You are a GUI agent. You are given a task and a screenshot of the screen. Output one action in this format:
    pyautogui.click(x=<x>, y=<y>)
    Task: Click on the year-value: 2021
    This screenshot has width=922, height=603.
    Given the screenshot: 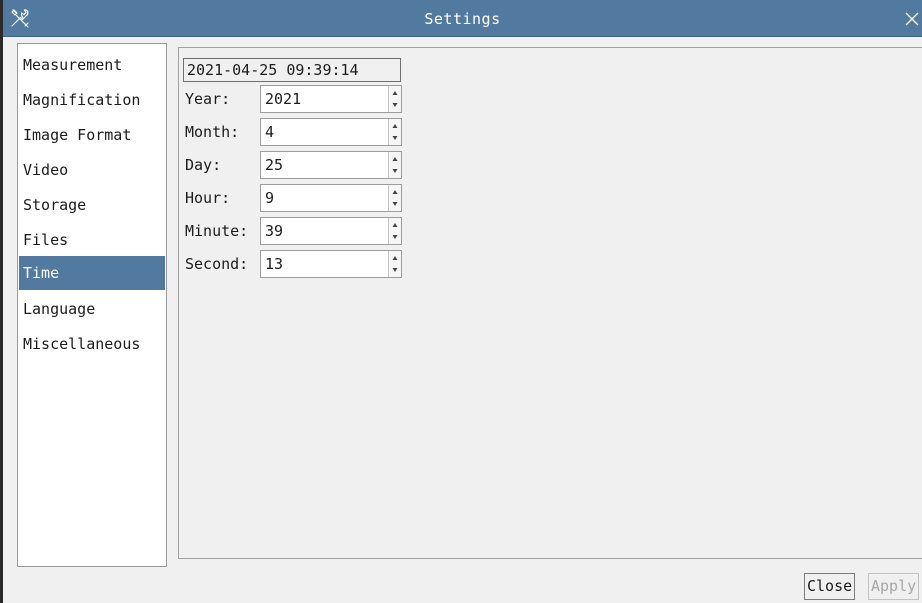 What is the action you would take?
    pyautogui.click(x=283, y=99)
    